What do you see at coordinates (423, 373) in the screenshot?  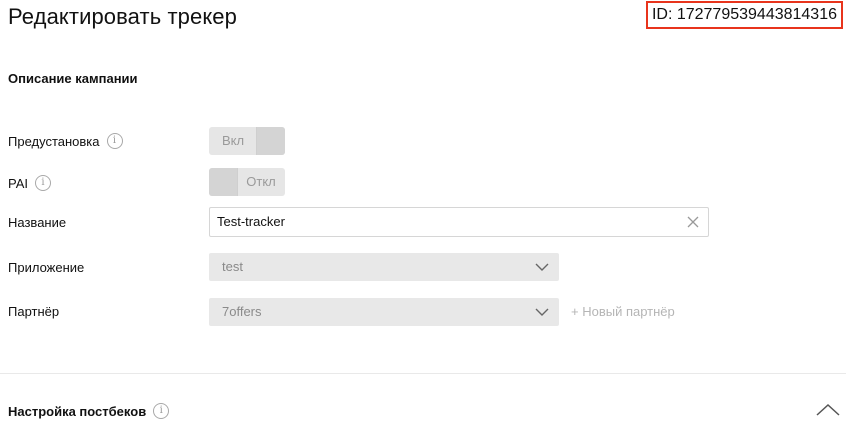 I see `section-divider` at bounding box center [423, 373].